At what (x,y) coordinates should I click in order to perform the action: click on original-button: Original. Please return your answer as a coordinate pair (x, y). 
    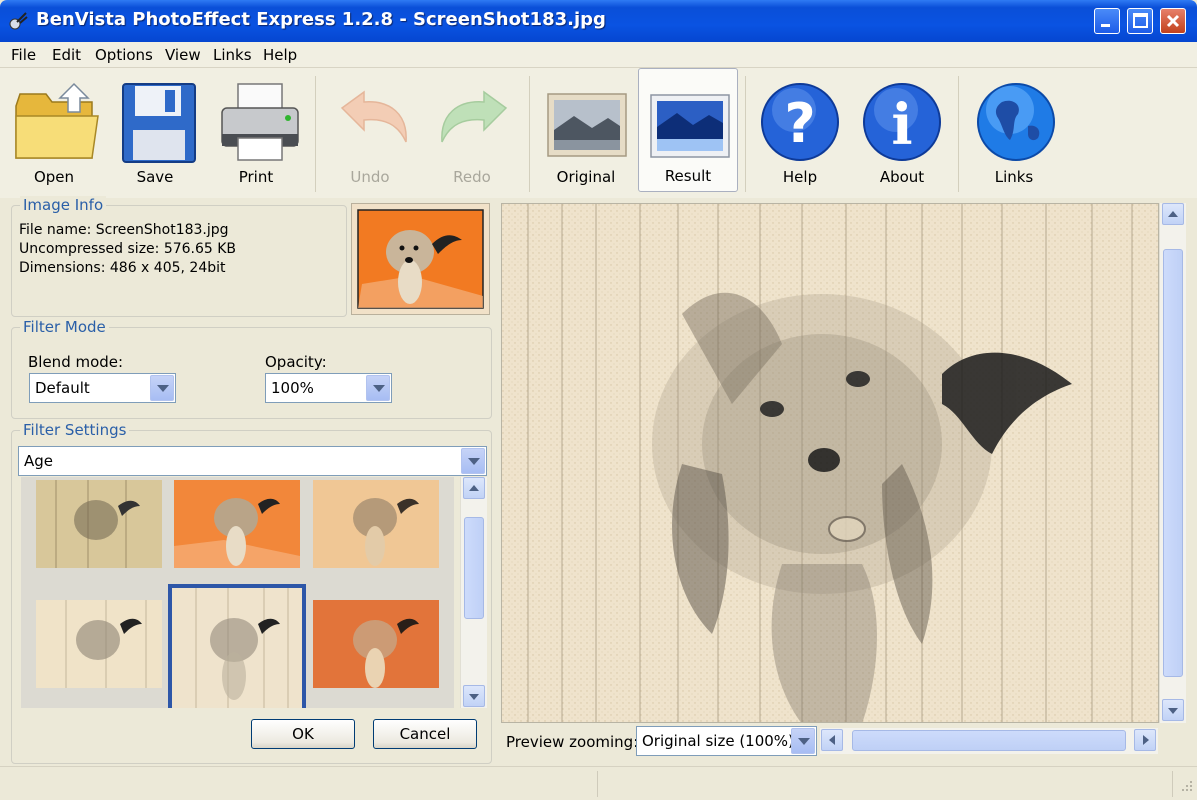
    Looking at the image, I should click on (586, 130).